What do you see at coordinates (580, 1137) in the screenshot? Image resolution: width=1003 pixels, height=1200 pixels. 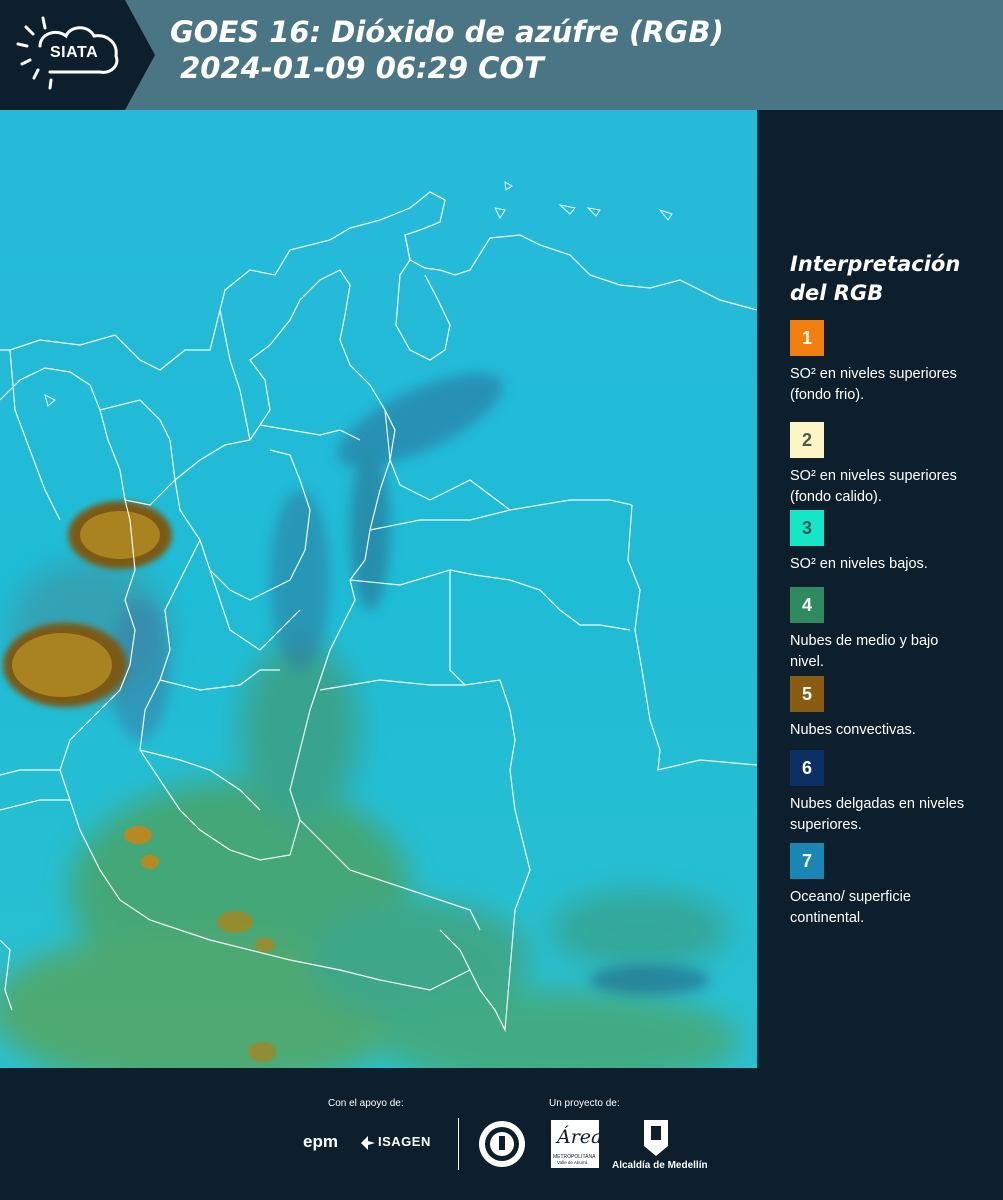 I see `area-logo-text: Área` at bounding box center [580, 1137].